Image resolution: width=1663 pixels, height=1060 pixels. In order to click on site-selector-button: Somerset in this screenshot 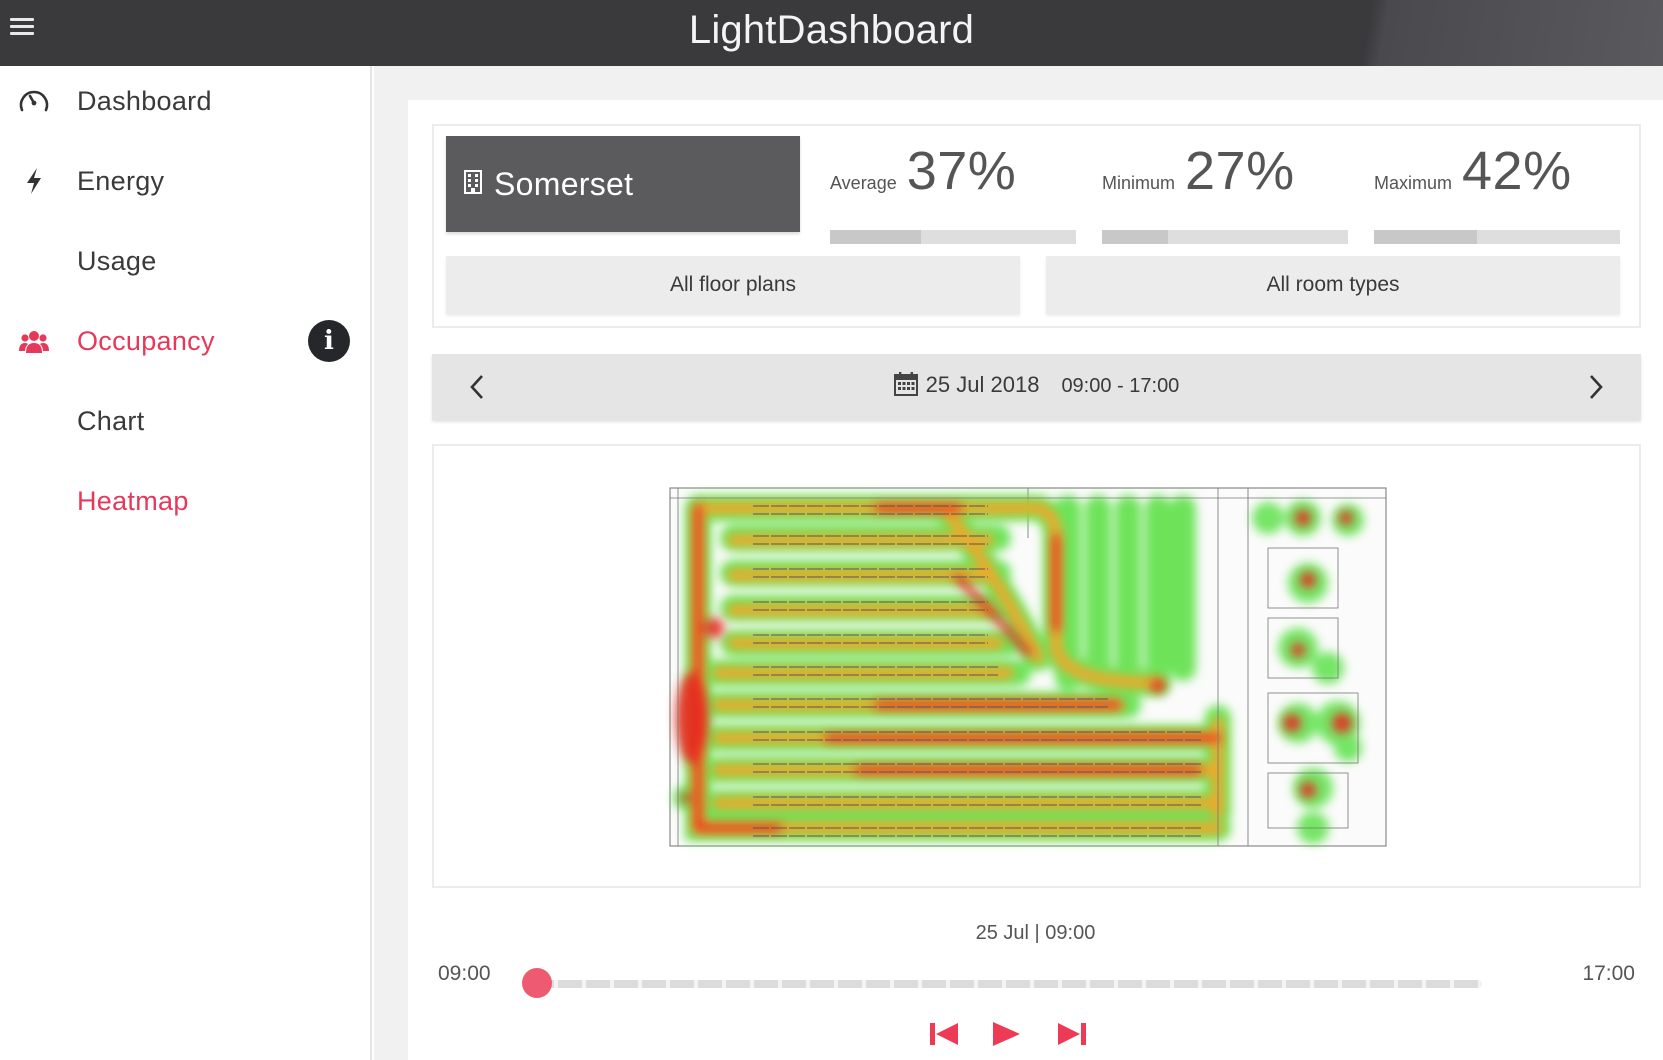, I will do `click(623, 184)`.